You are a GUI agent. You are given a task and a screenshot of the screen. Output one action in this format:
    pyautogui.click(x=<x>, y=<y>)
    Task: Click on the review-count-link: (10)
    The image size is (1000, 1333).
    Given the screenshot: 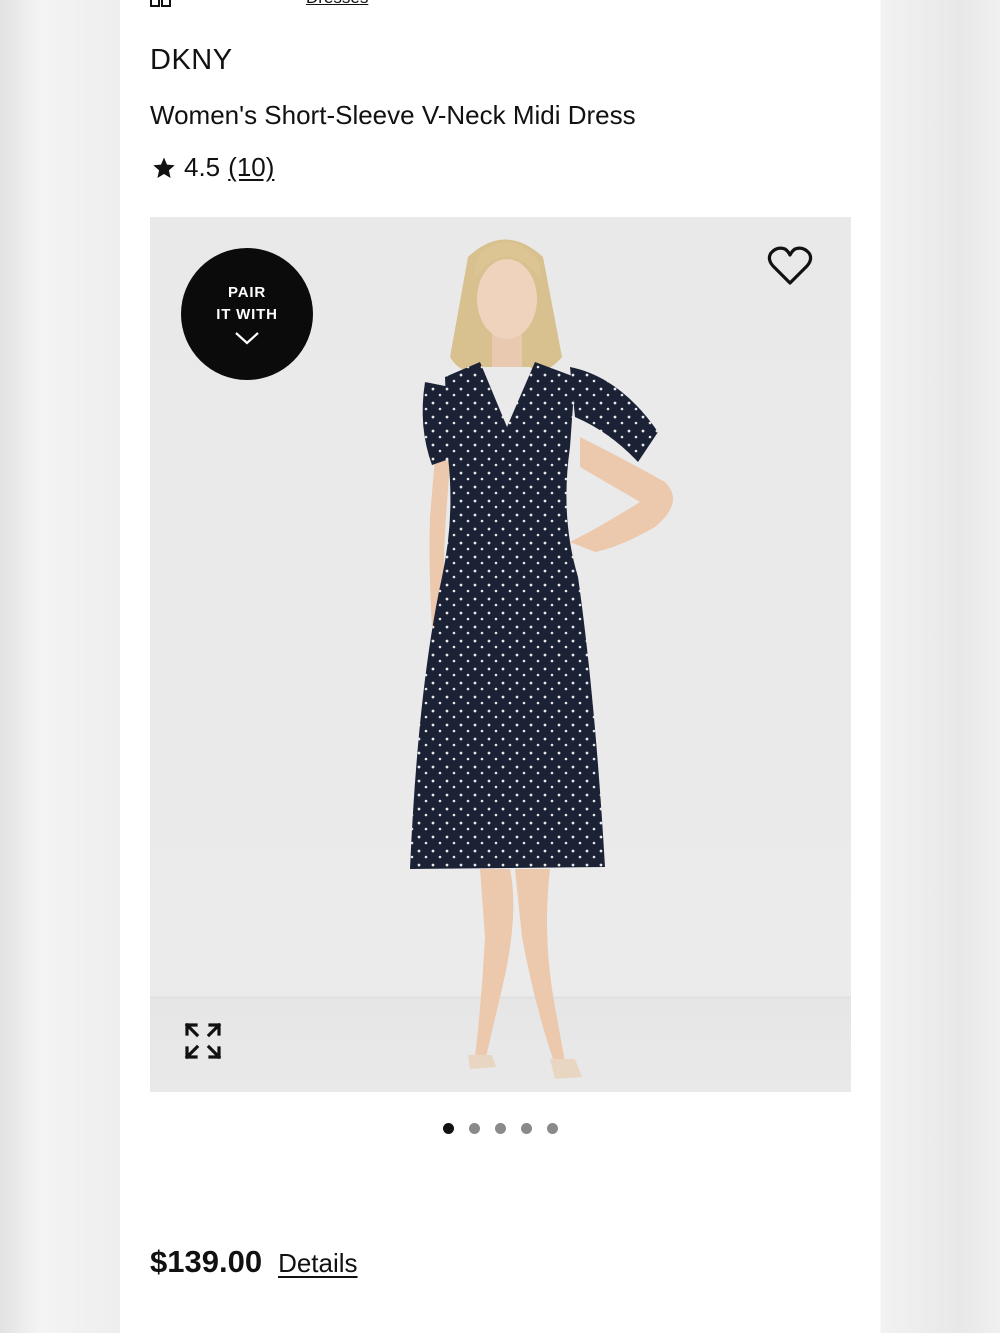 What is the action you would take?
    pyautogui.click(x=251, y=167)
    